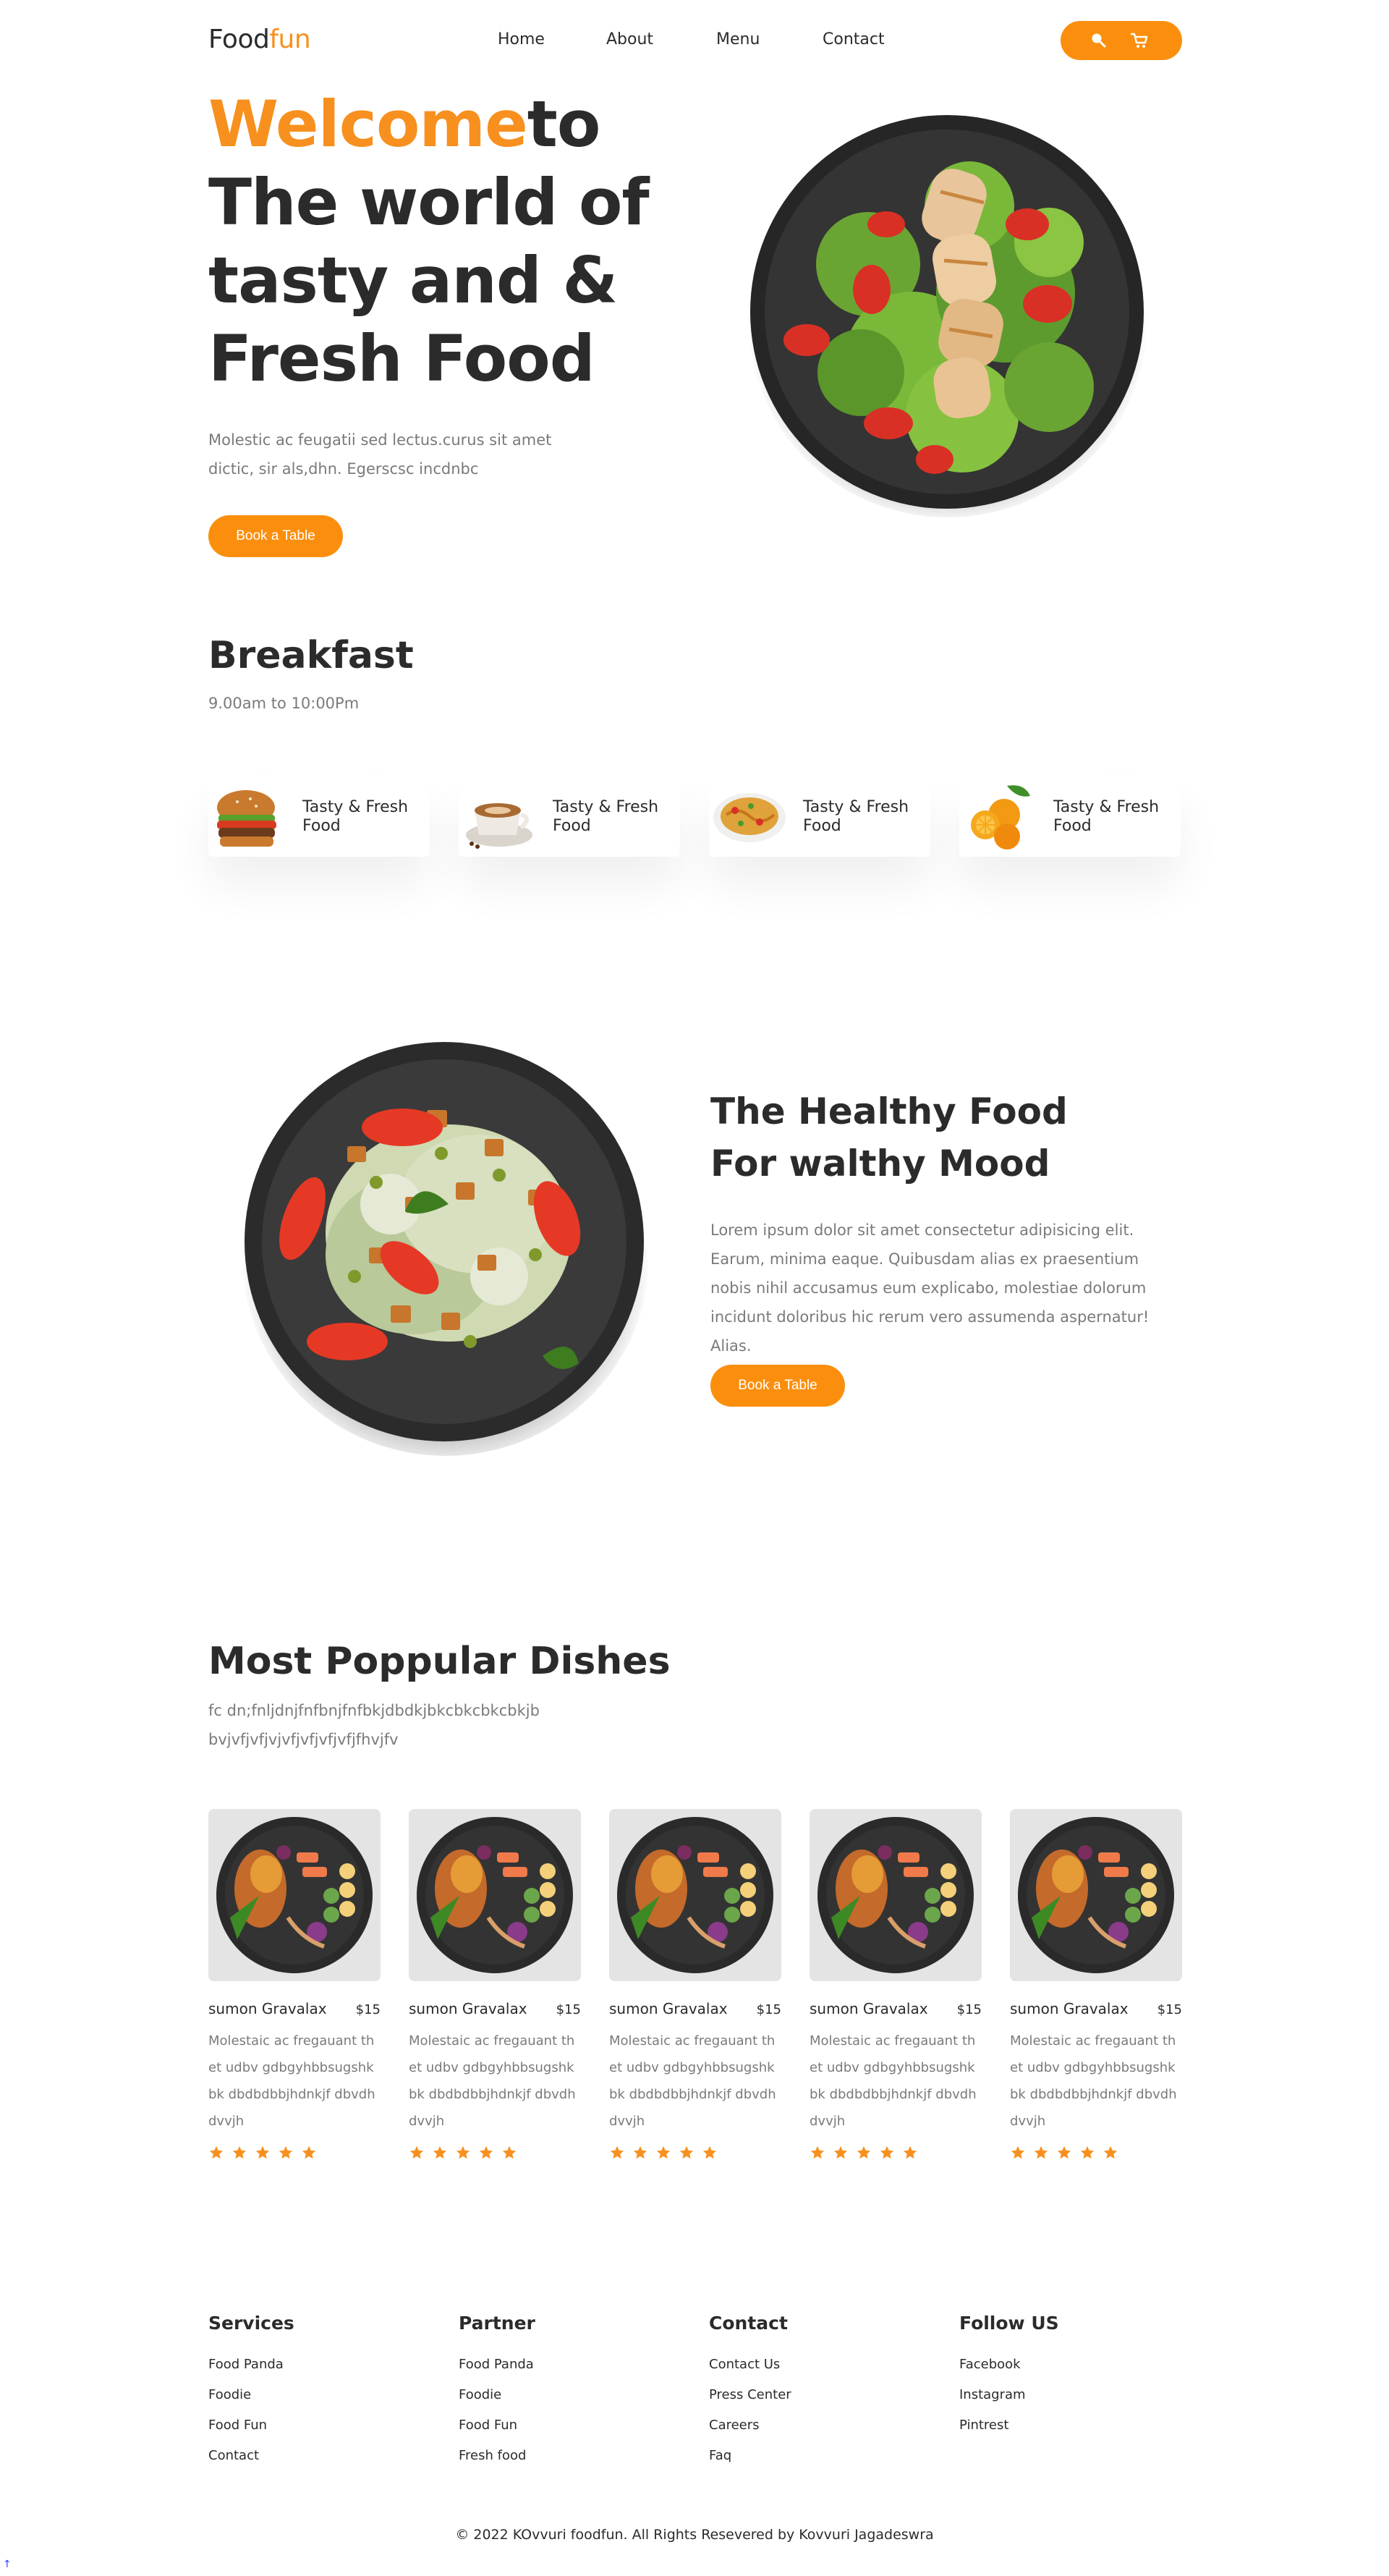  Describe the element at coordinates (999, 817) in the screenshot. I see `orange-icon` at that location.